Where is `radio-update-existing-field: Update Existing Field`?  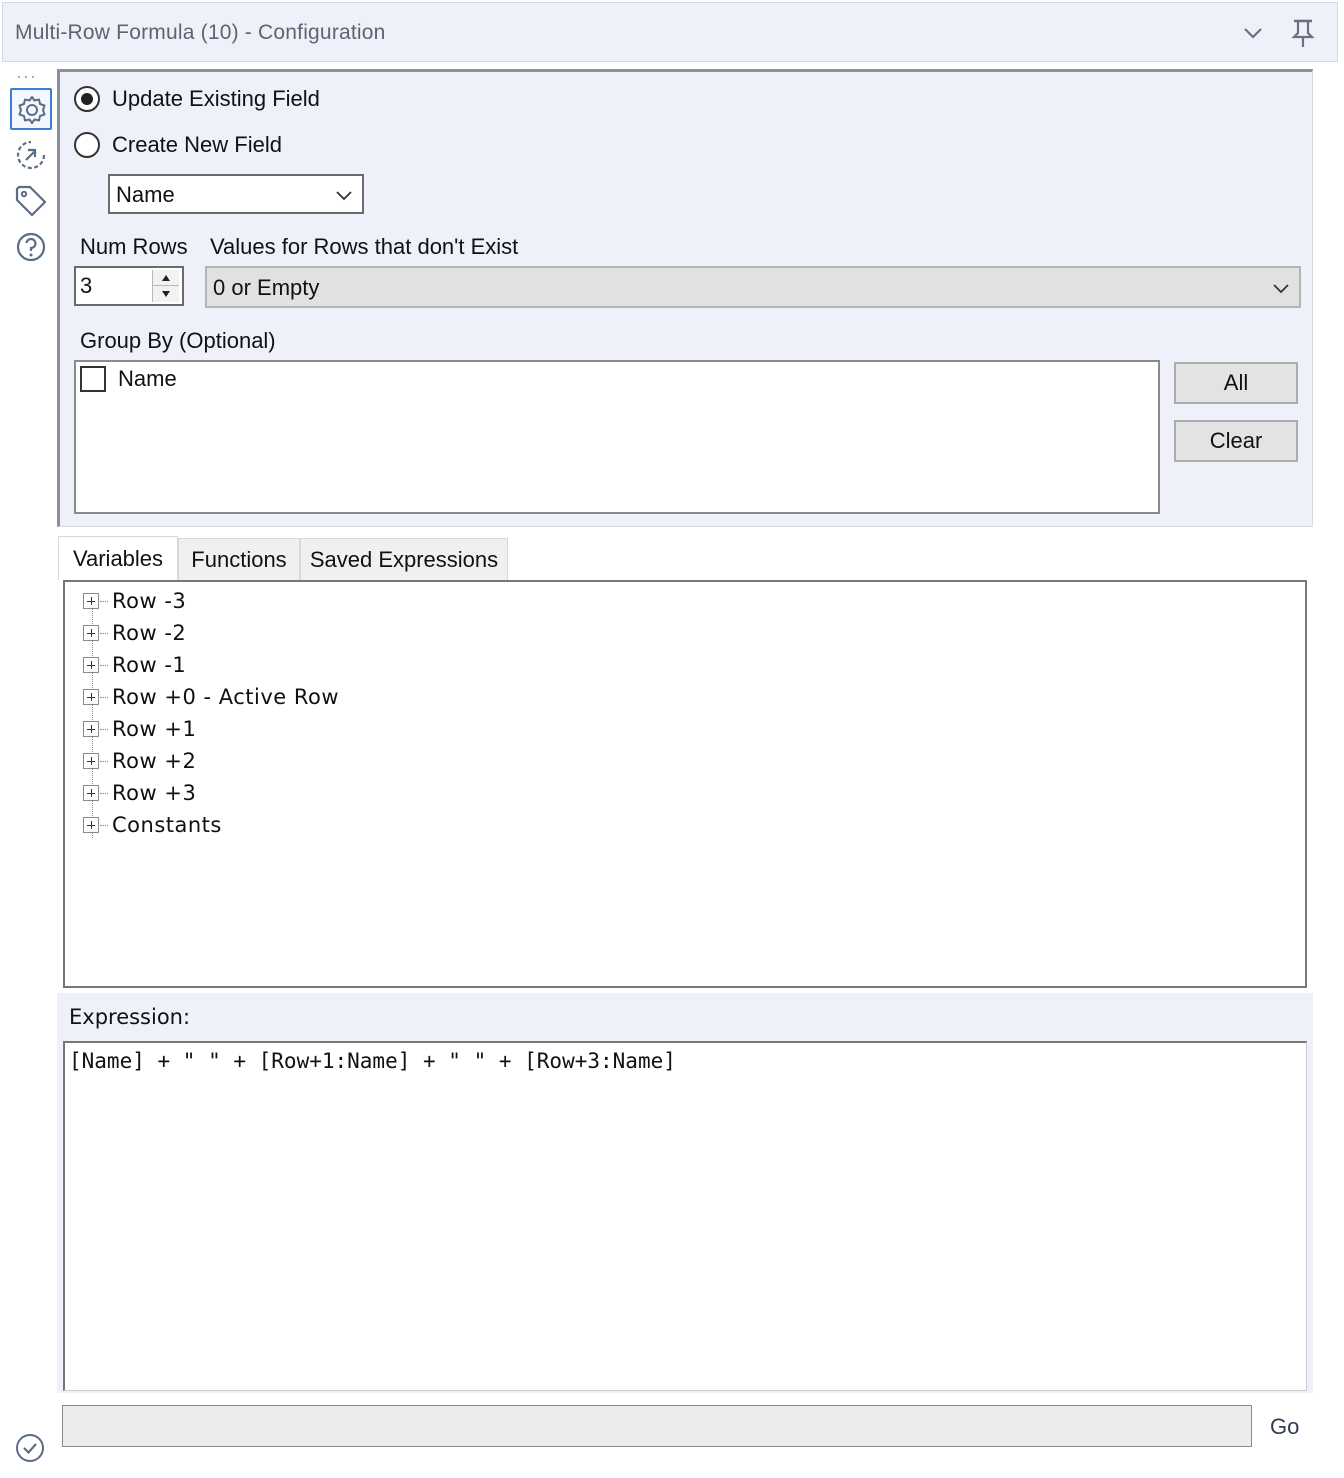
radio-update-existing-field: Update Existing Field is located at coordinates (197, 99).